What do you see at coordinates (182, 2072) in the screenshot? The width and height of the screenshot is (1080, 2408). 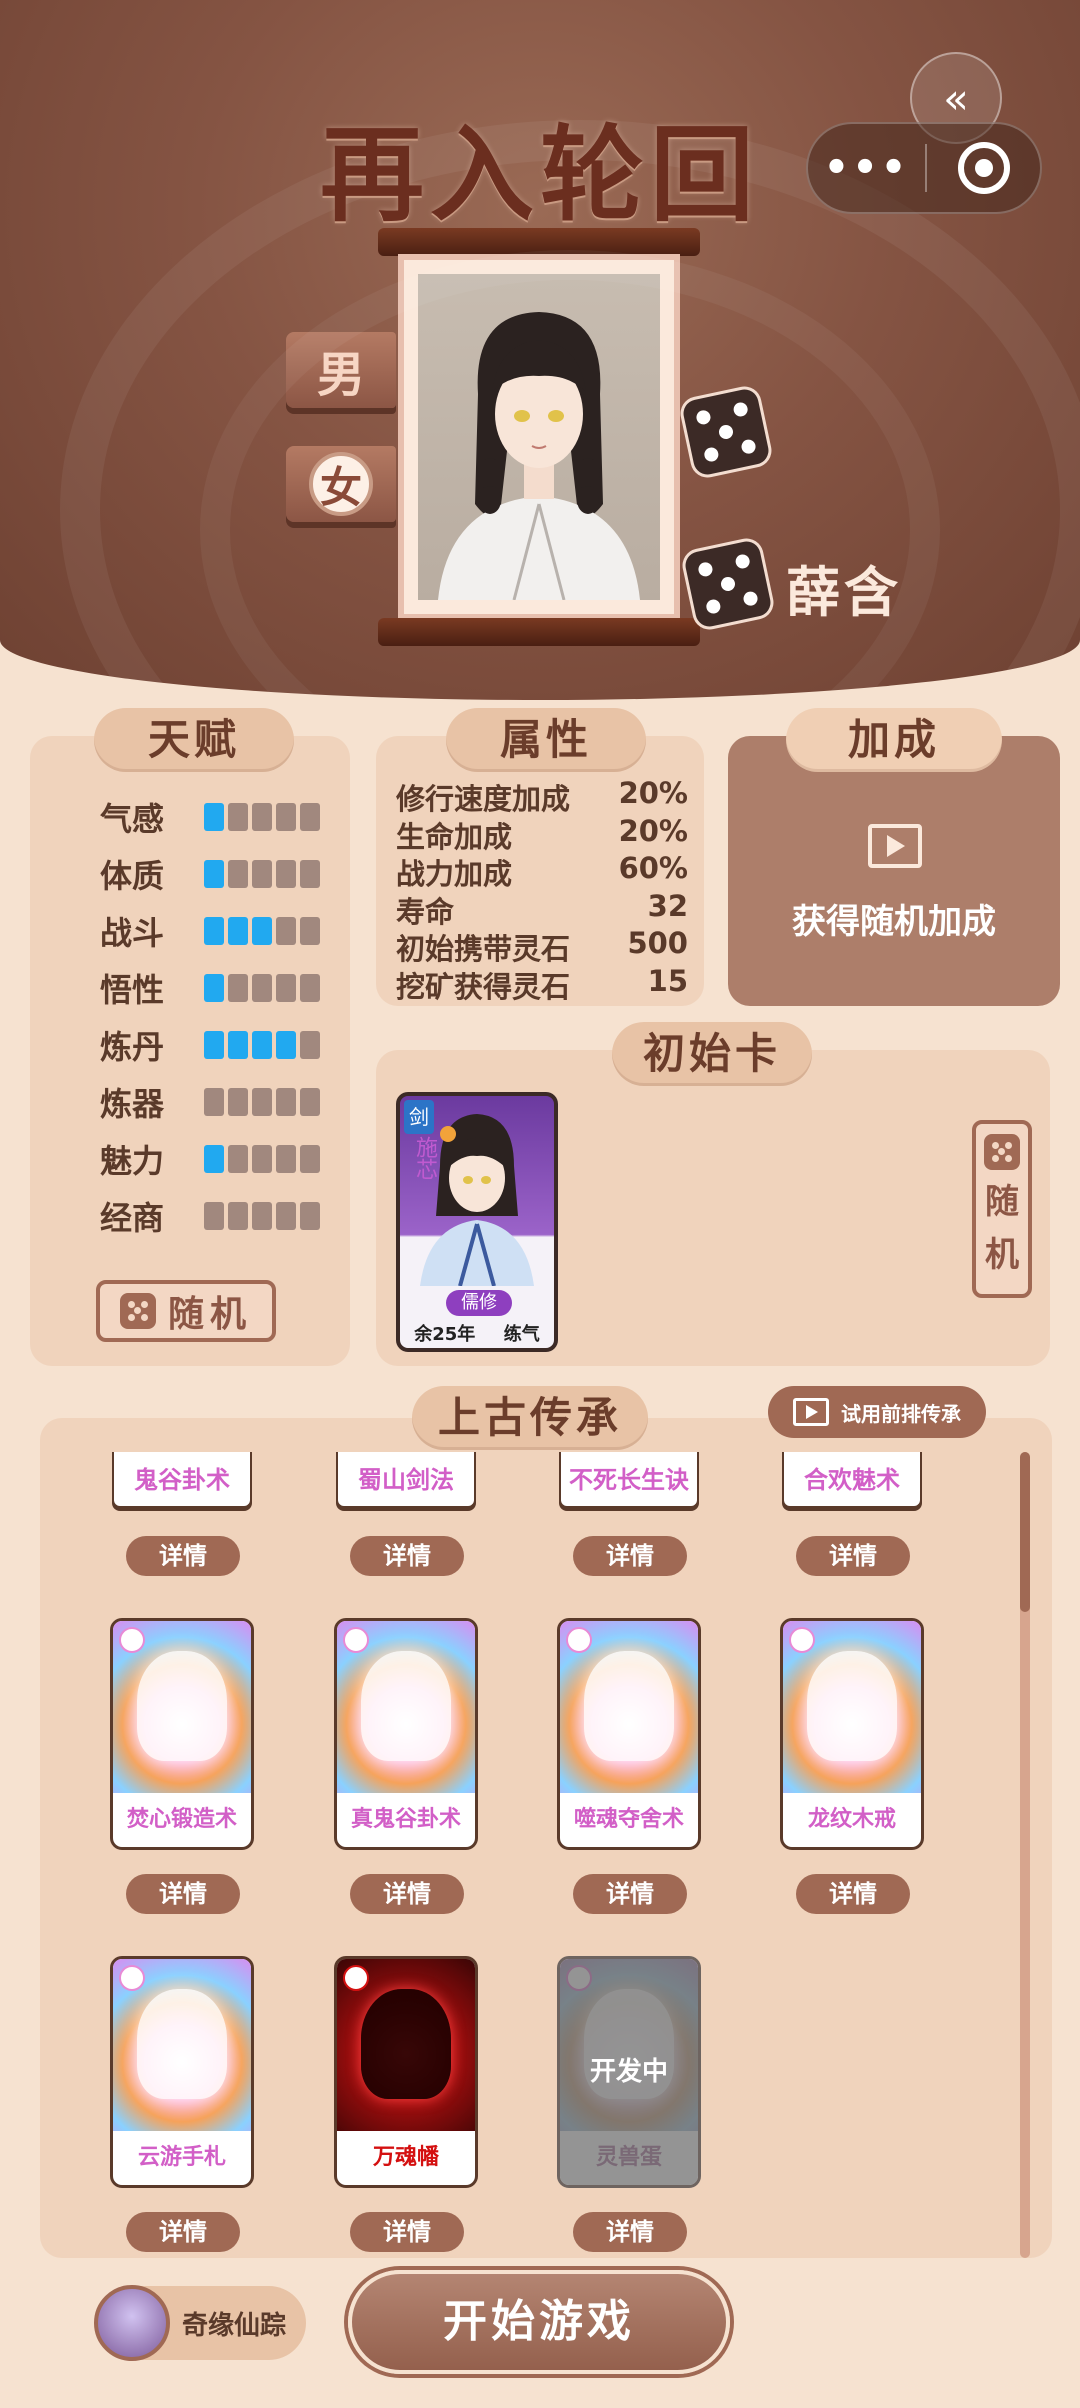 I see `heritage-card: 云游手札` at bounding box center [182, 2072].